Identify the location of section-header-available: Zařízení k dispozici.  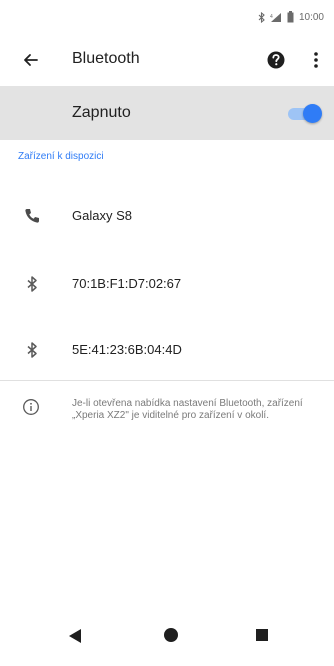
(61, 156).